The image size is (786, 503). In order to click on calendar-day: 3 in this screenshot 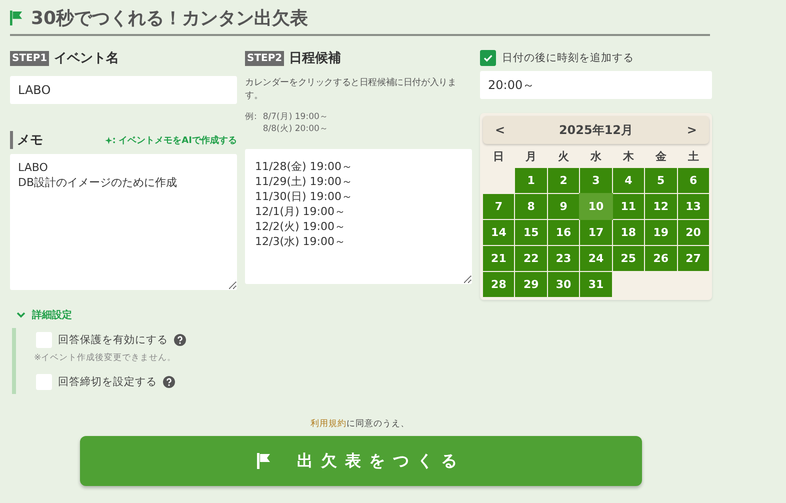, I will do `click(596, 180)`.